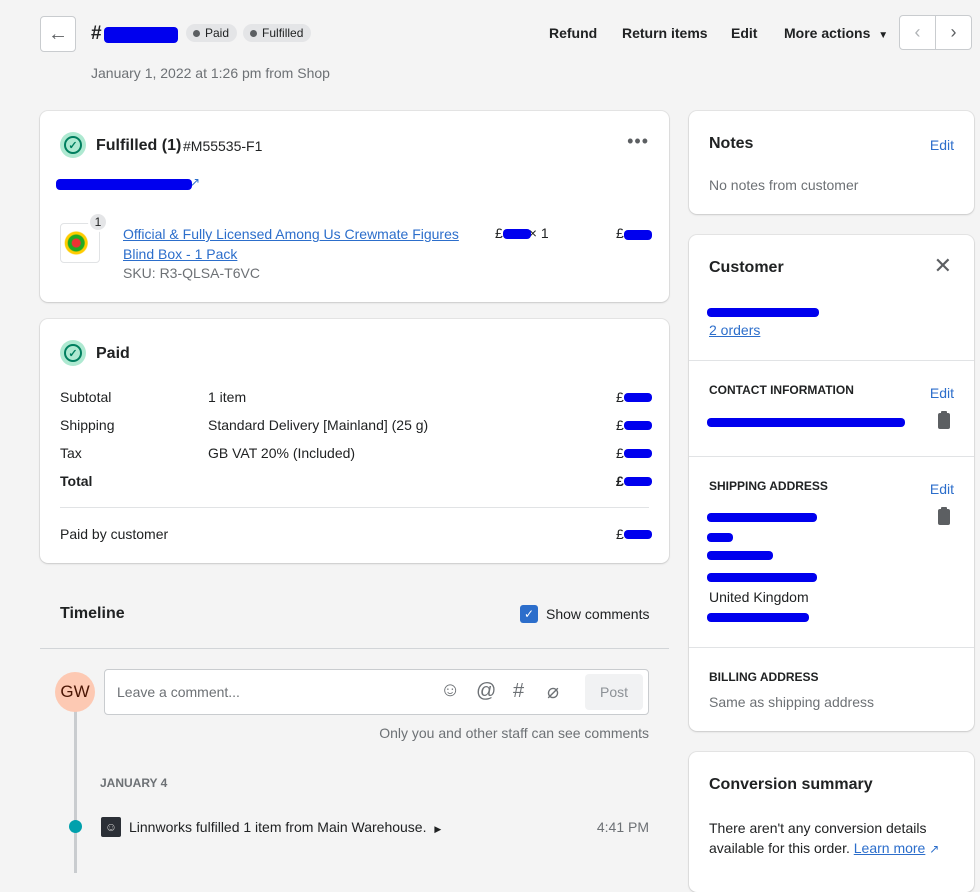  What do you see at coordinates (746, 267) in the screenshot?
I see `customer-title: Customer` at bounding box center [746, 267].